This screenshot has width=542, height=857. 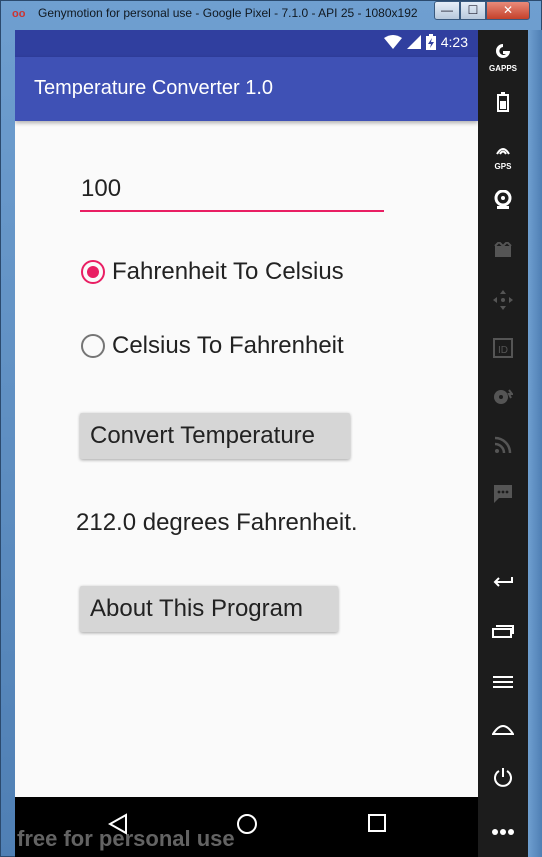 I want to click on about-program-button: About This Program, so click(x=209, y=609).